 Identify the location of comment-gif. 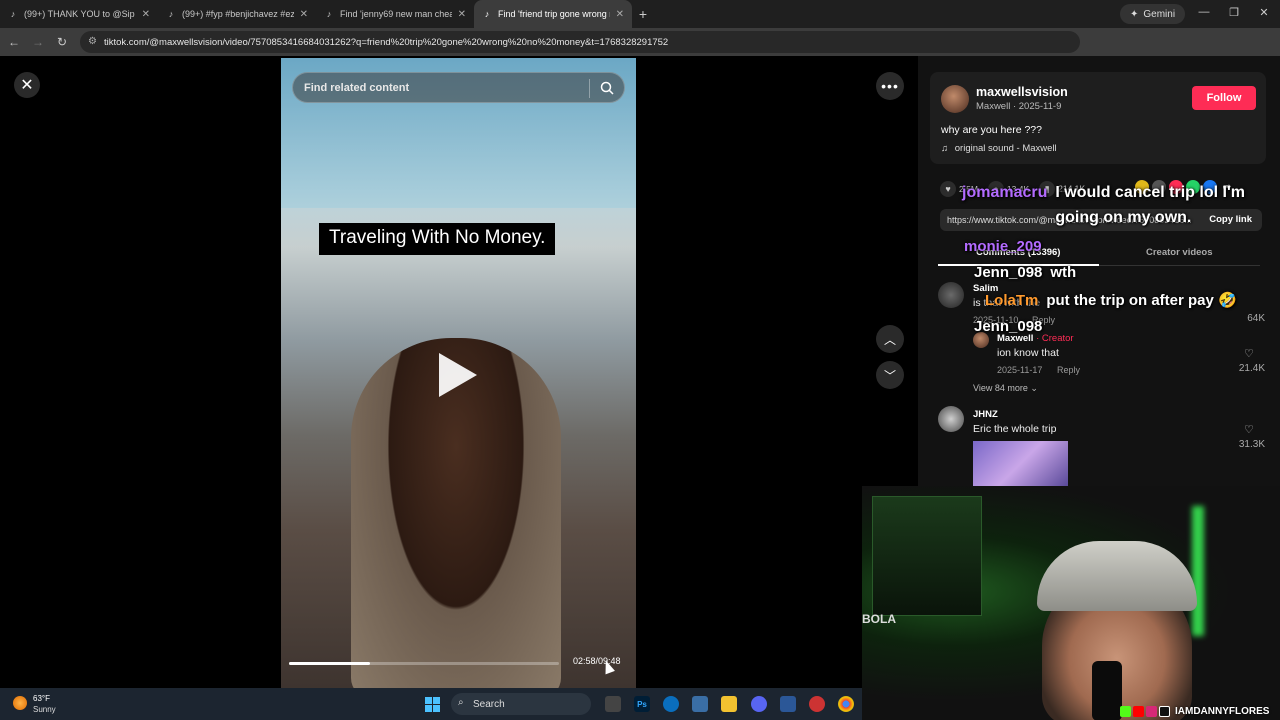
(1020, 463).